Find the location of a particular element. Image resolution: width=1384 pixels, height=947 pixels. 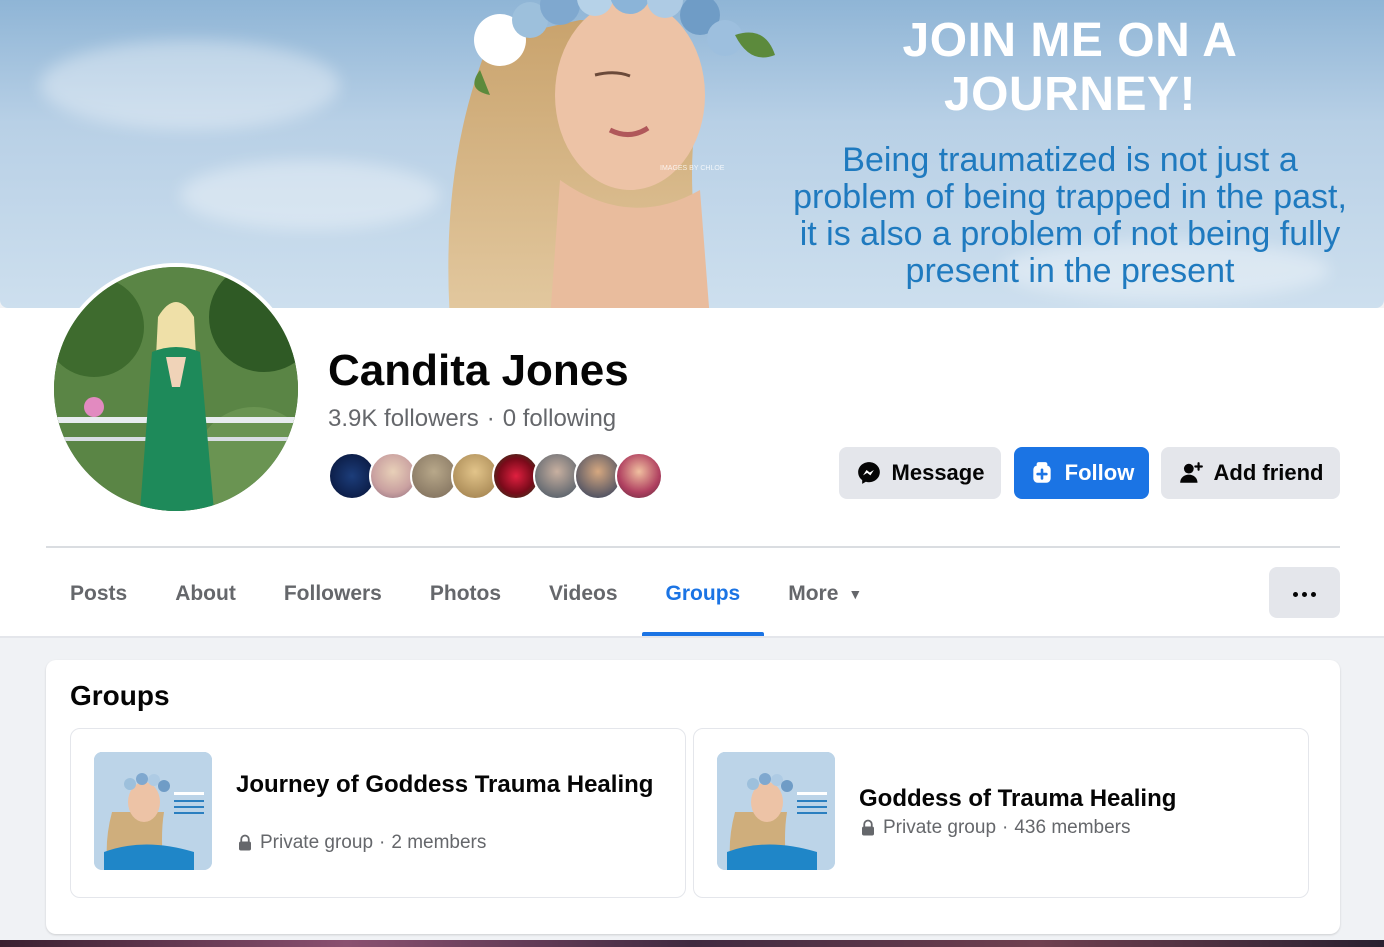

group-name: Goddess of Trauma Healing is located at coordinates (1069, 799).